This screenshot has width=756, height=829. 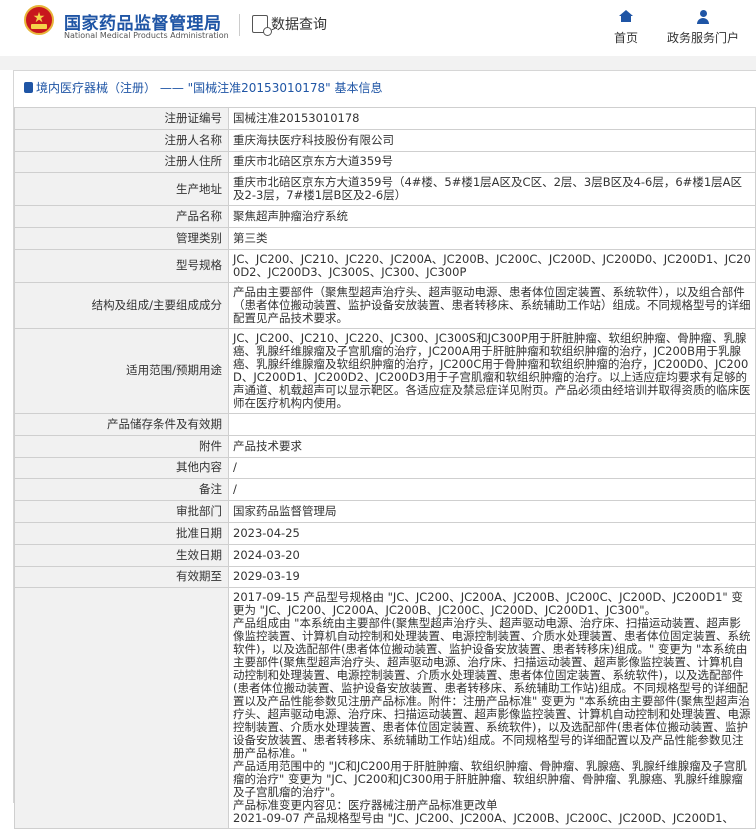 I want to click on field-label: 适用范围/预期用途, so click(x=121, y=370).